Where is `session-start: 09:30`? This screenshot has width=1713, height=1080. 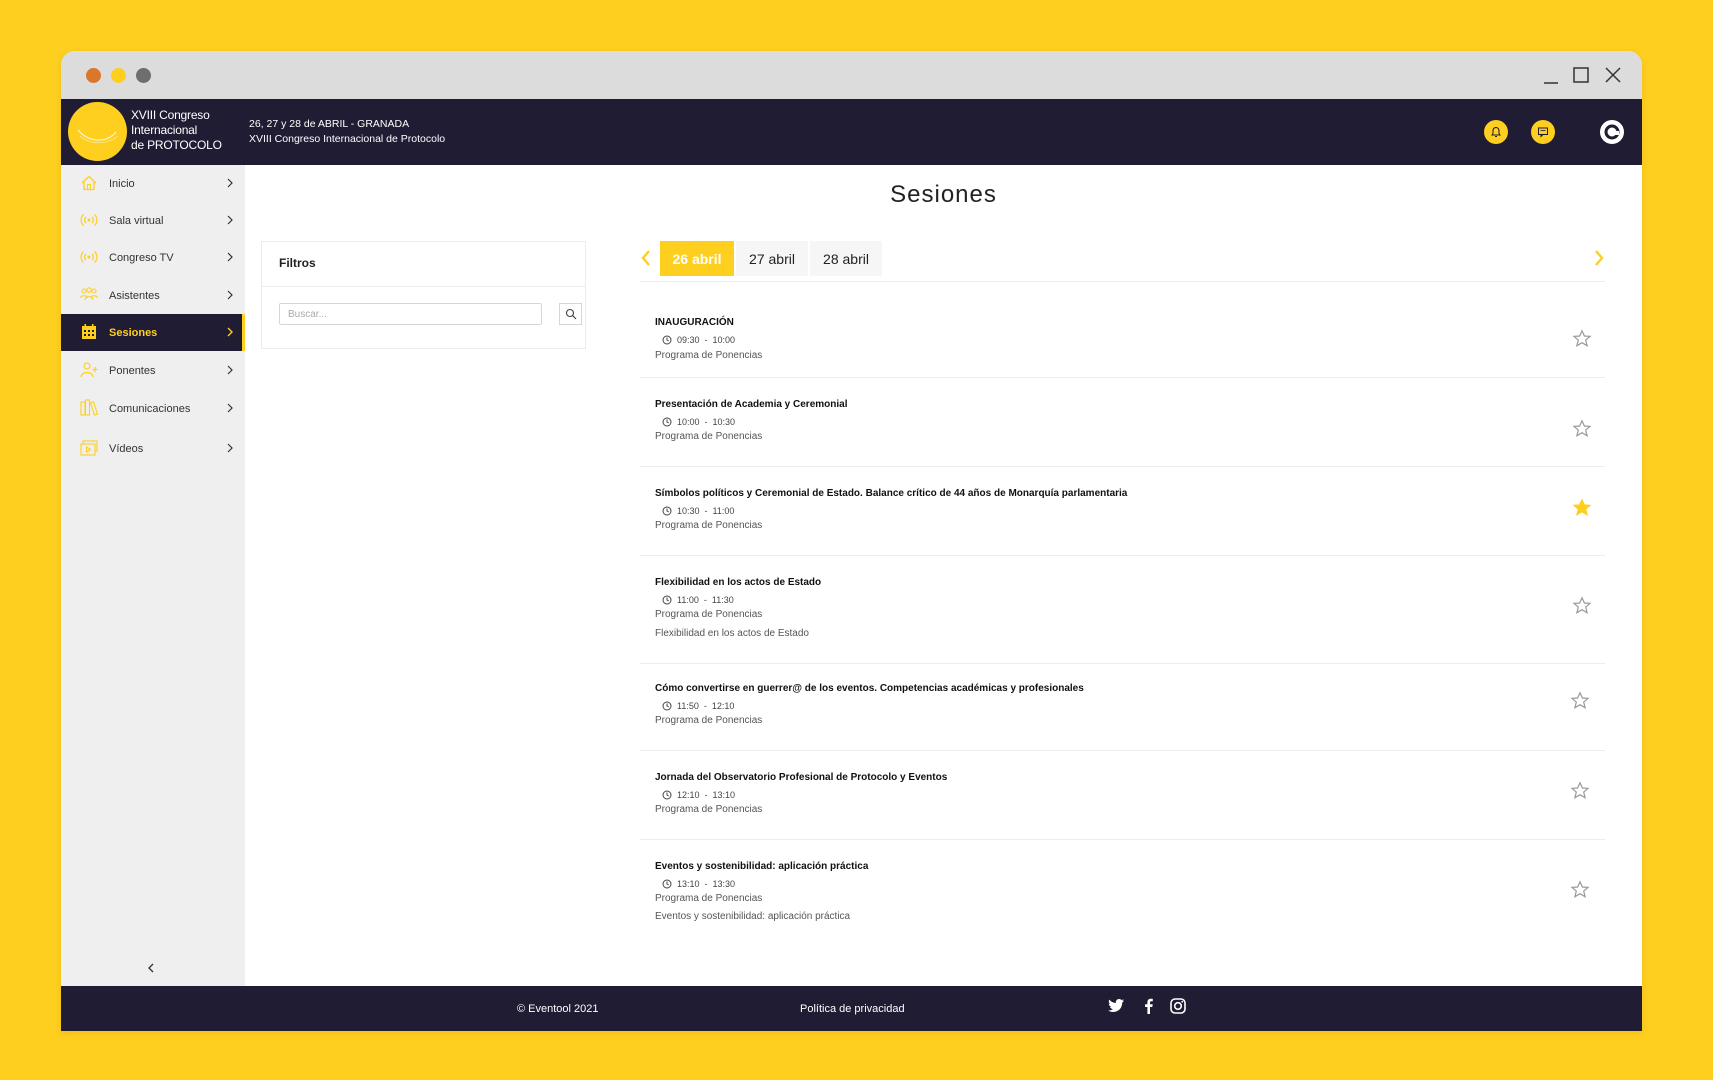
session-start: 09:30 is located at coordinates (688, 340).